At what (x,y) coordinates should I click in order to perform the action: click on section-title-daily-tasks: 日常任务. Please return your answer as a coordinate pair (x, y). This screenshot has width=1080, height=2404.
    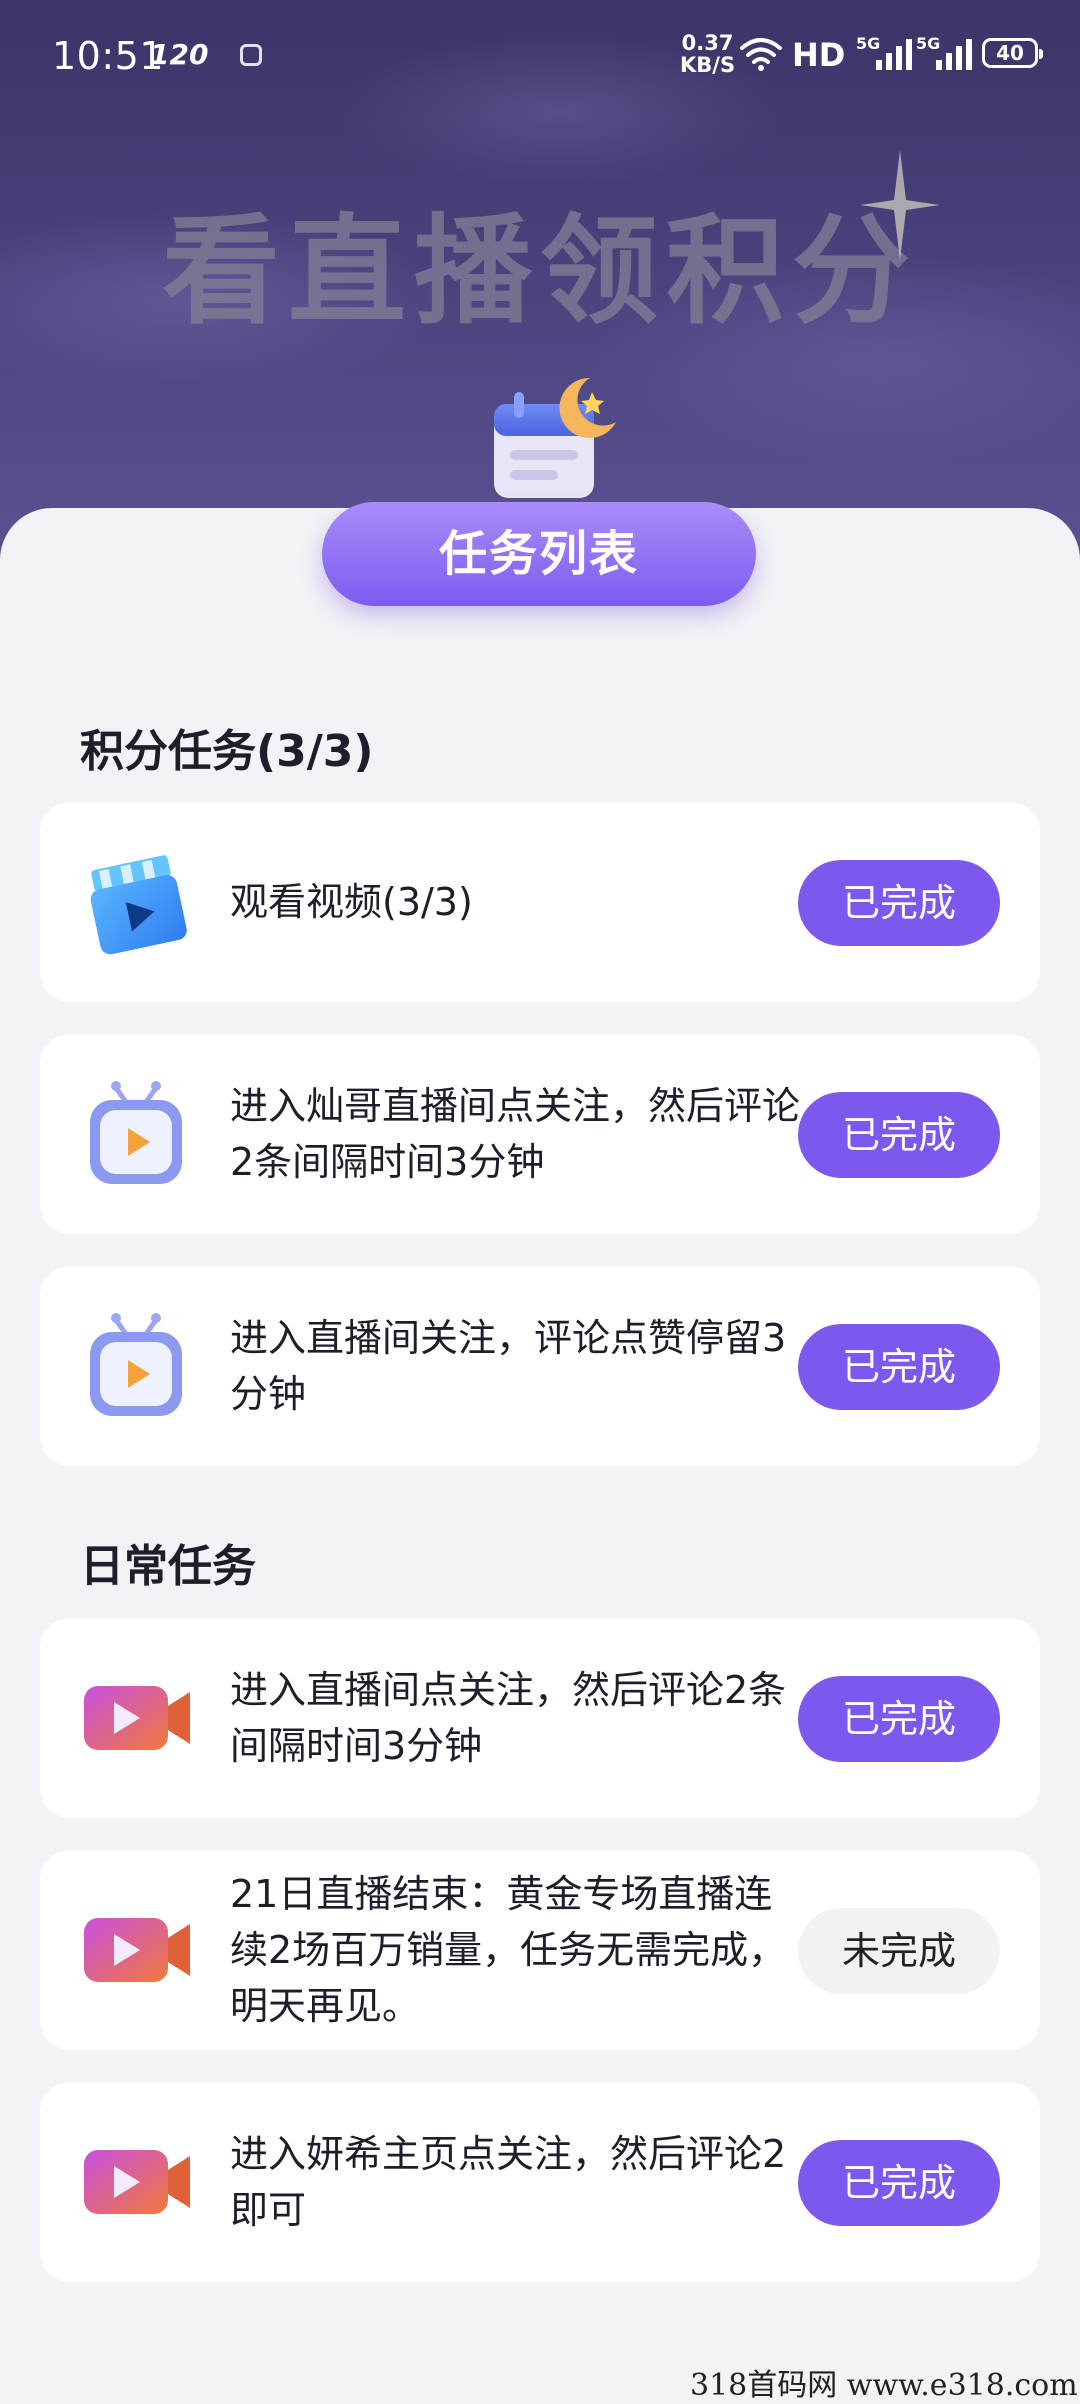
    Looking at the image, I should click on (168, 1566).